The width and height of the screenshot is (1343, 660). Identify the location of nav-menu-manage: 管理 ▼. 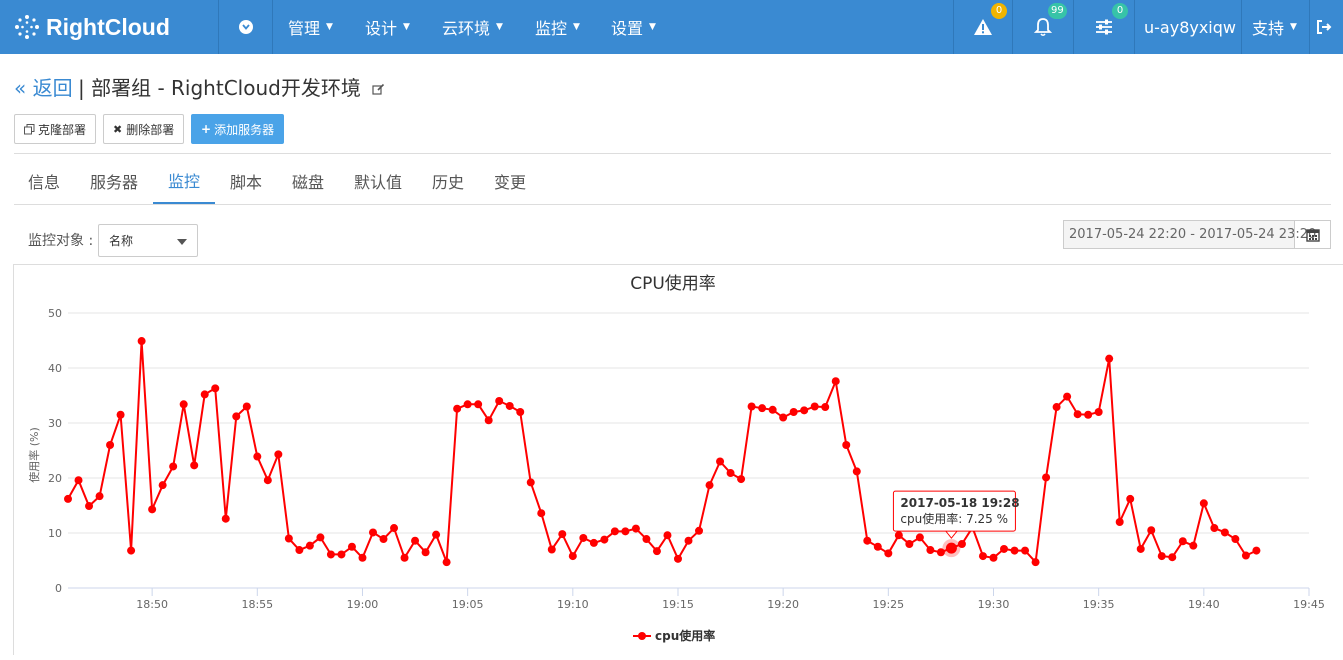
(310, 27).